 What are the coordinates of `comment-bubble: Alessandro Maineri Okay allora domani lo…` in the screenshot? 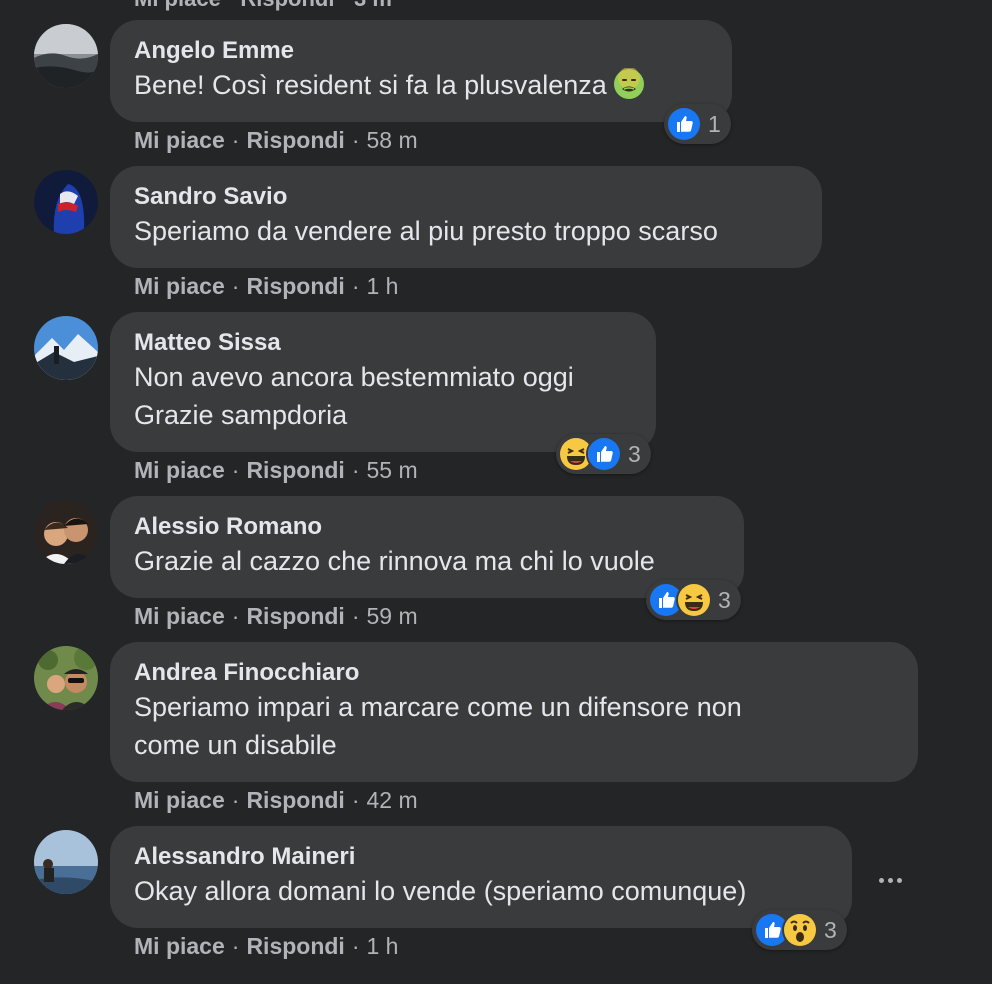 It's located at (481, 877).